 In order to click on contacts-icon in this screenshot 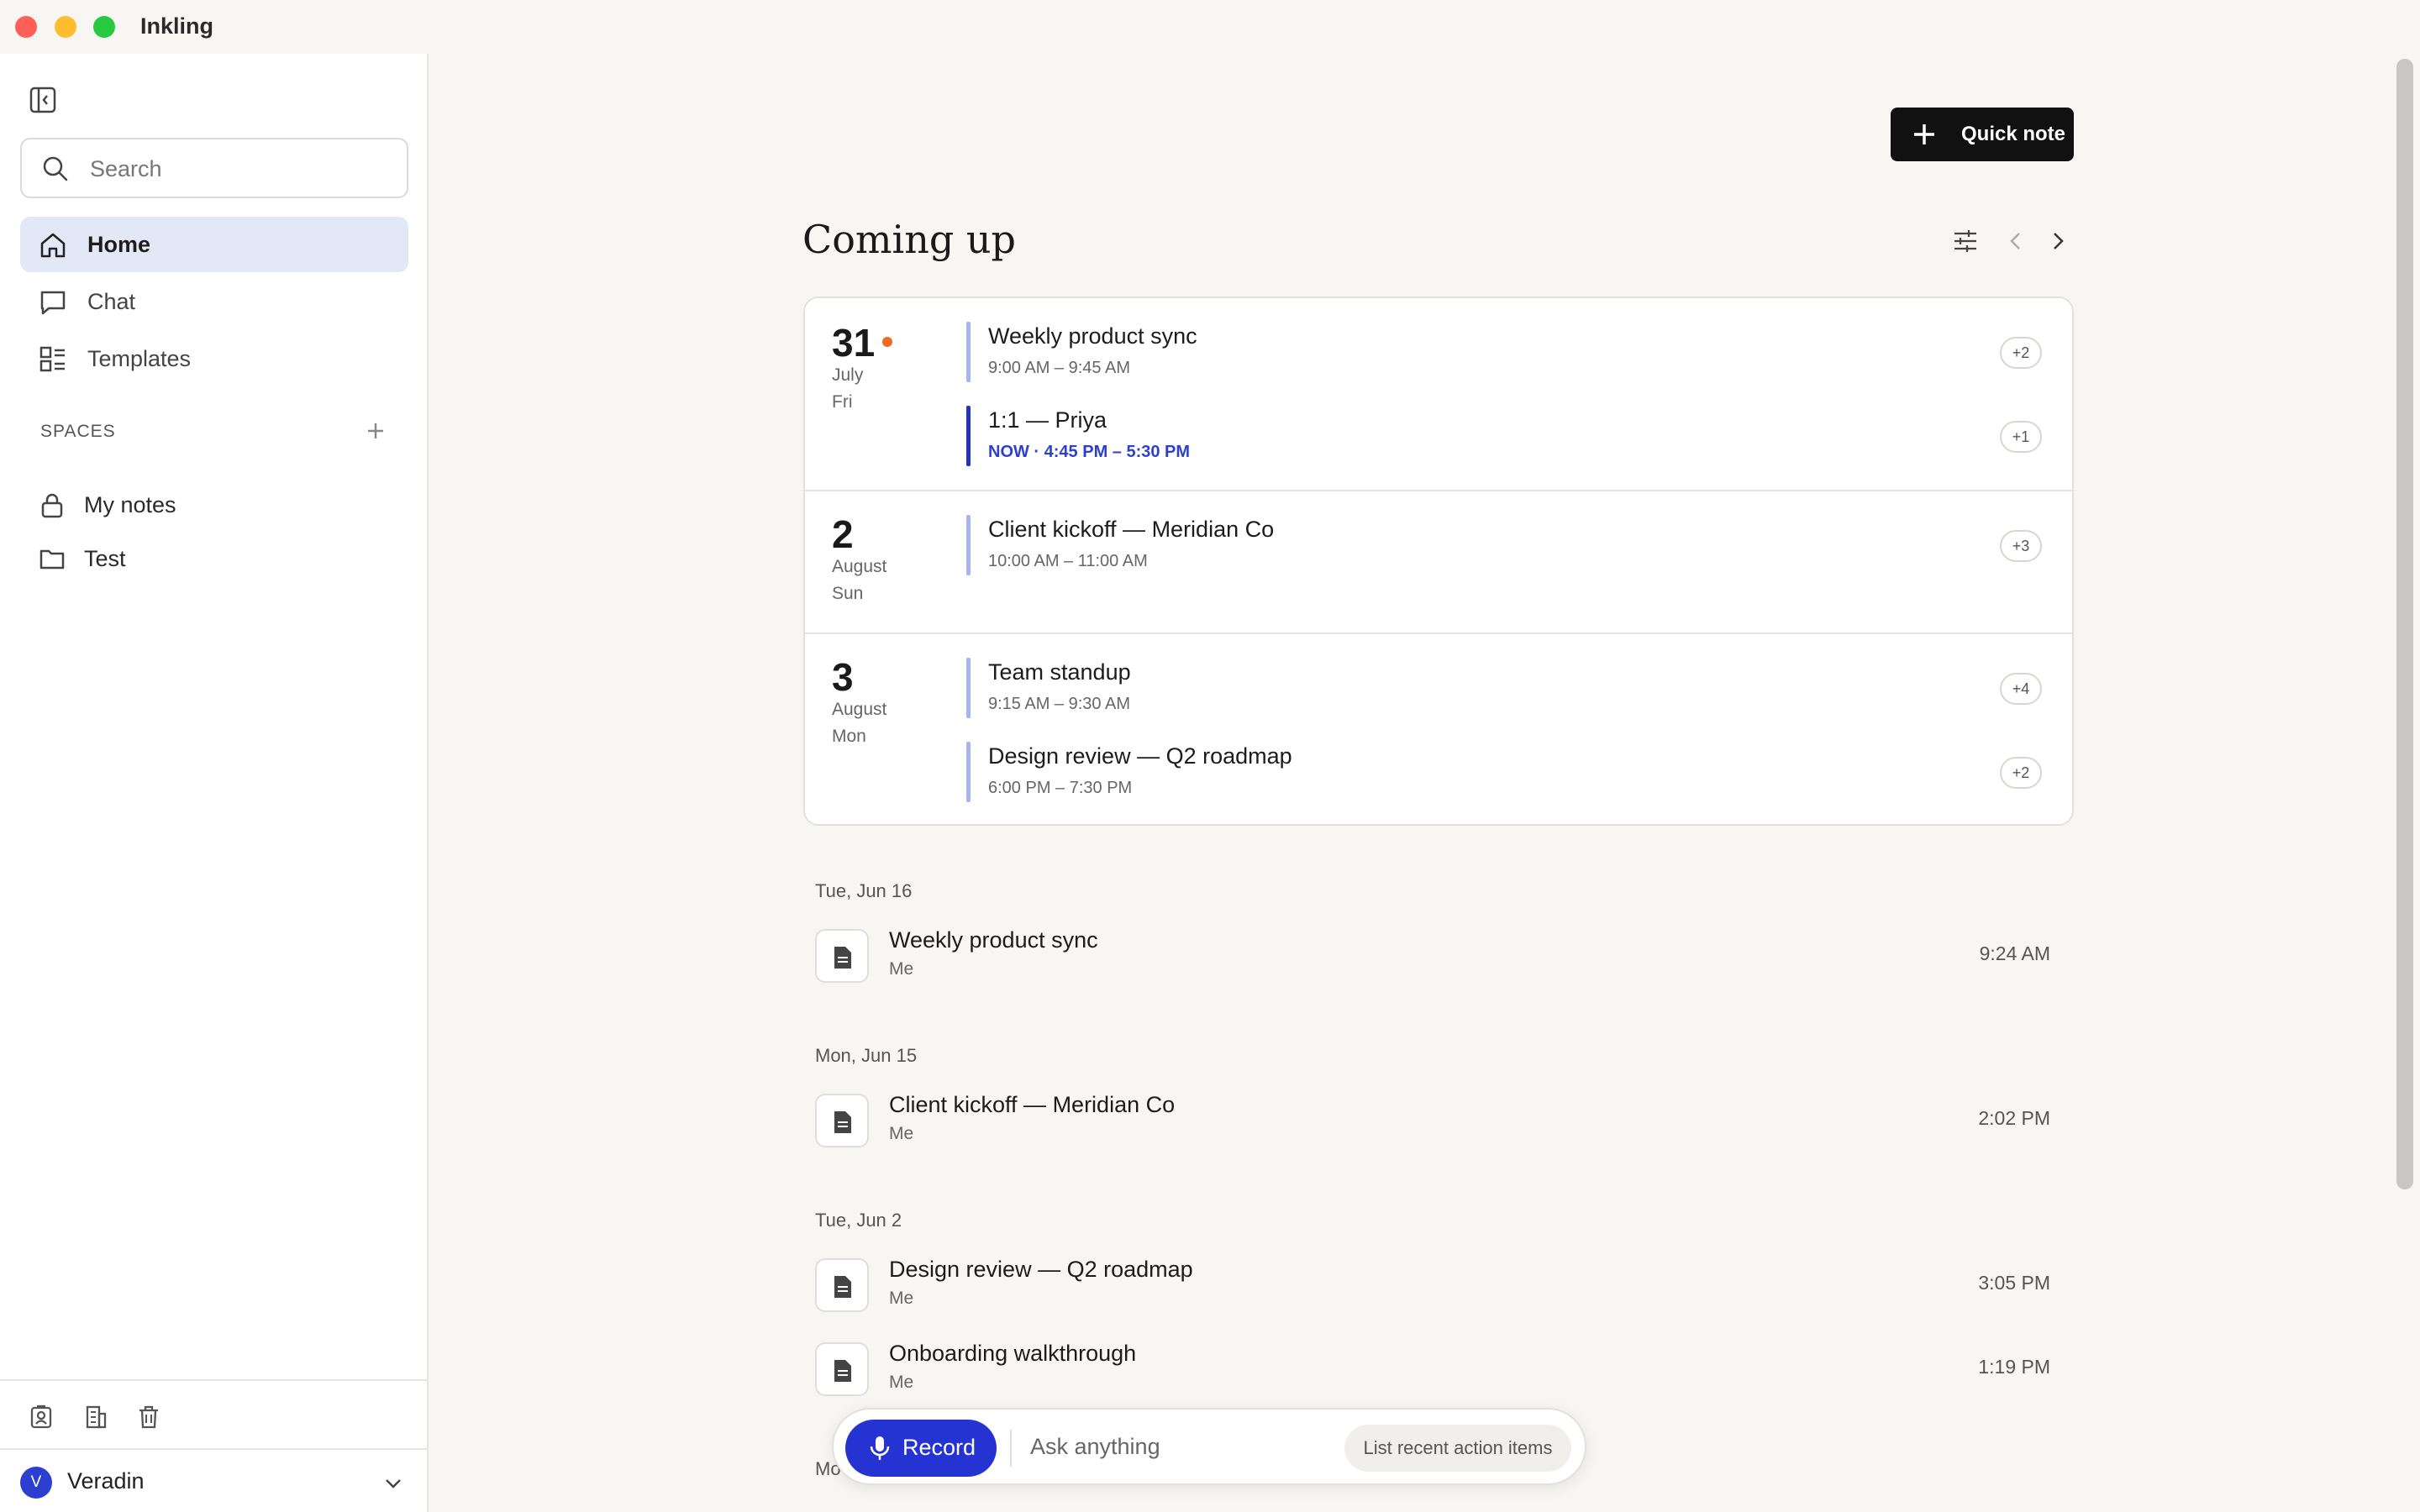, I will do `click(43, 1418)`.